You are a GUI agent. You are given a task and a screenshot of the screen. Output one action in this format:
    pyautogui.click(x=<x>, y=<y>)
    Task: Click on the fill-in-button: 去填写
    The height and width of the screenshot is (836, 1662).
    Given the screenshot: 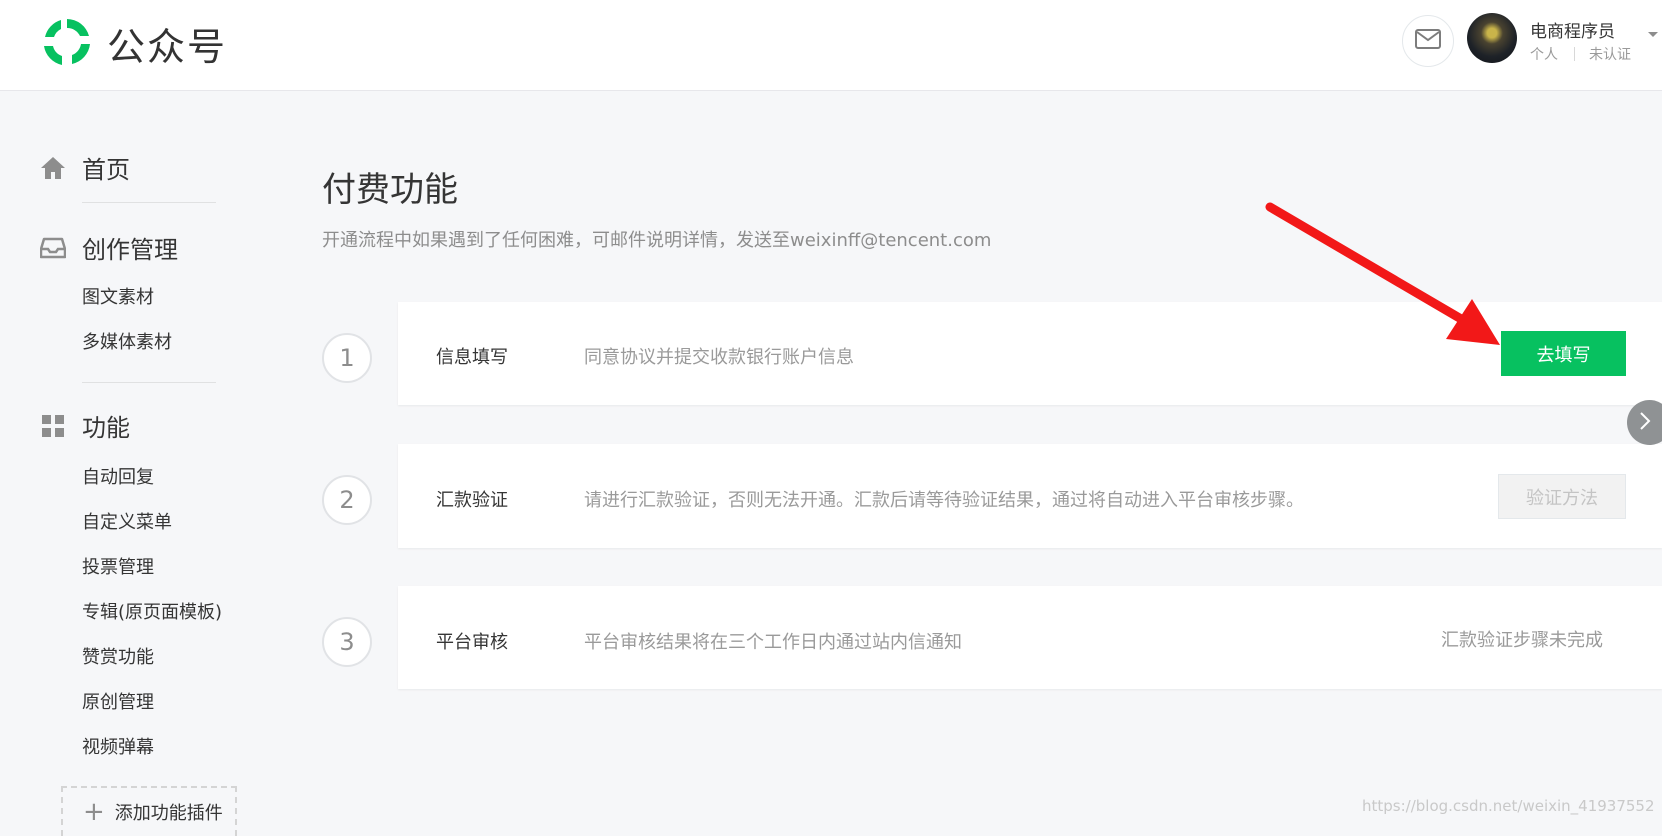 What is the action you would take?
    pyautogui.click(x=1563, y=353)
    